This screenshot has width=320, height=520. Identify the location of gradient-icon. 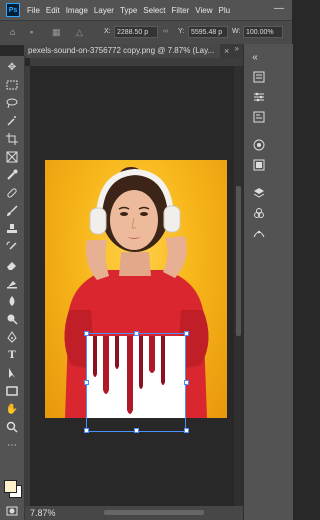
(12, 283).